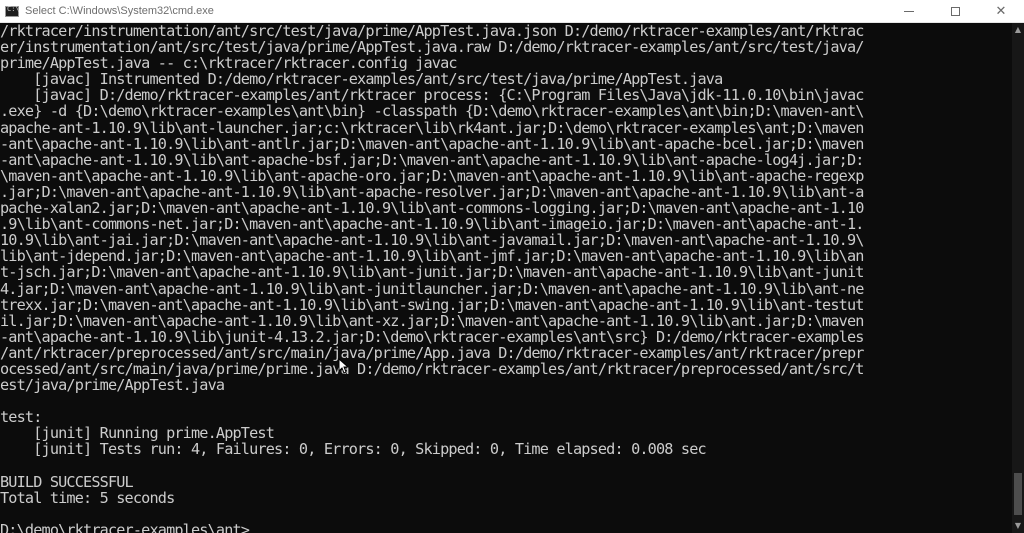 This screenshot has width=1024, height=533. I want to click on maximize-icon, so click(955, 11).